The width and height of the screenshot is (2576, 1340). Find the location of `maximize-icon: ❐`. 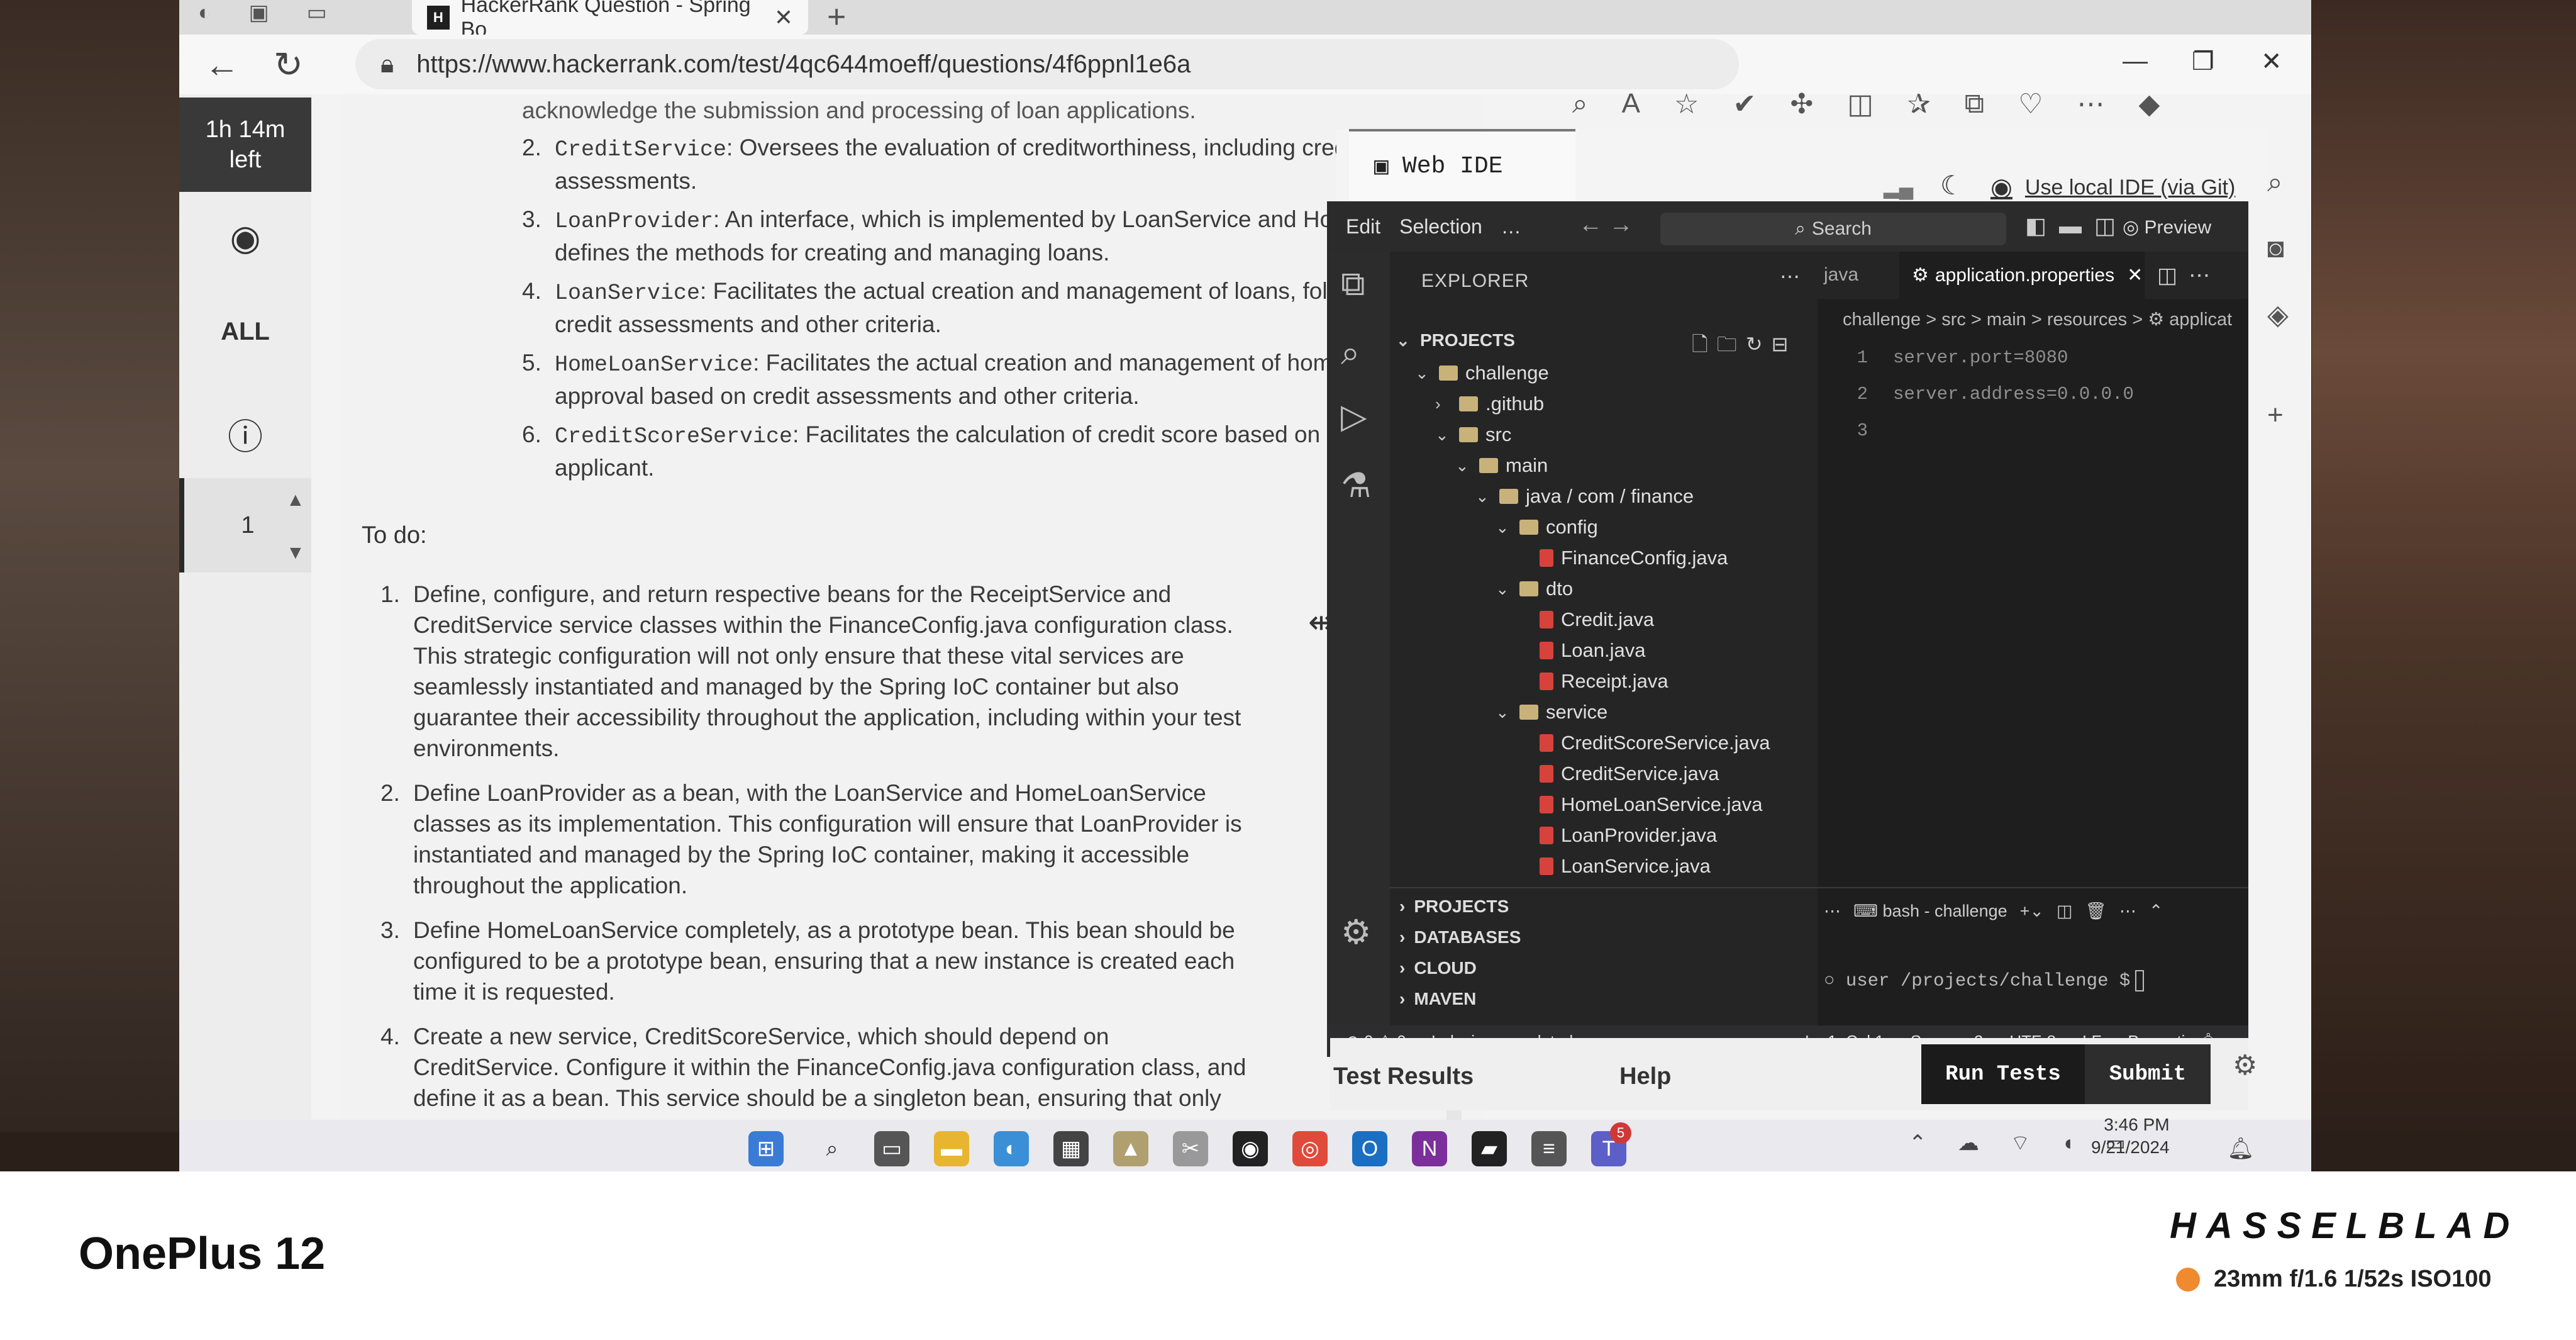

maximize-icon: ❐ is located at coordinates (2203, 61).